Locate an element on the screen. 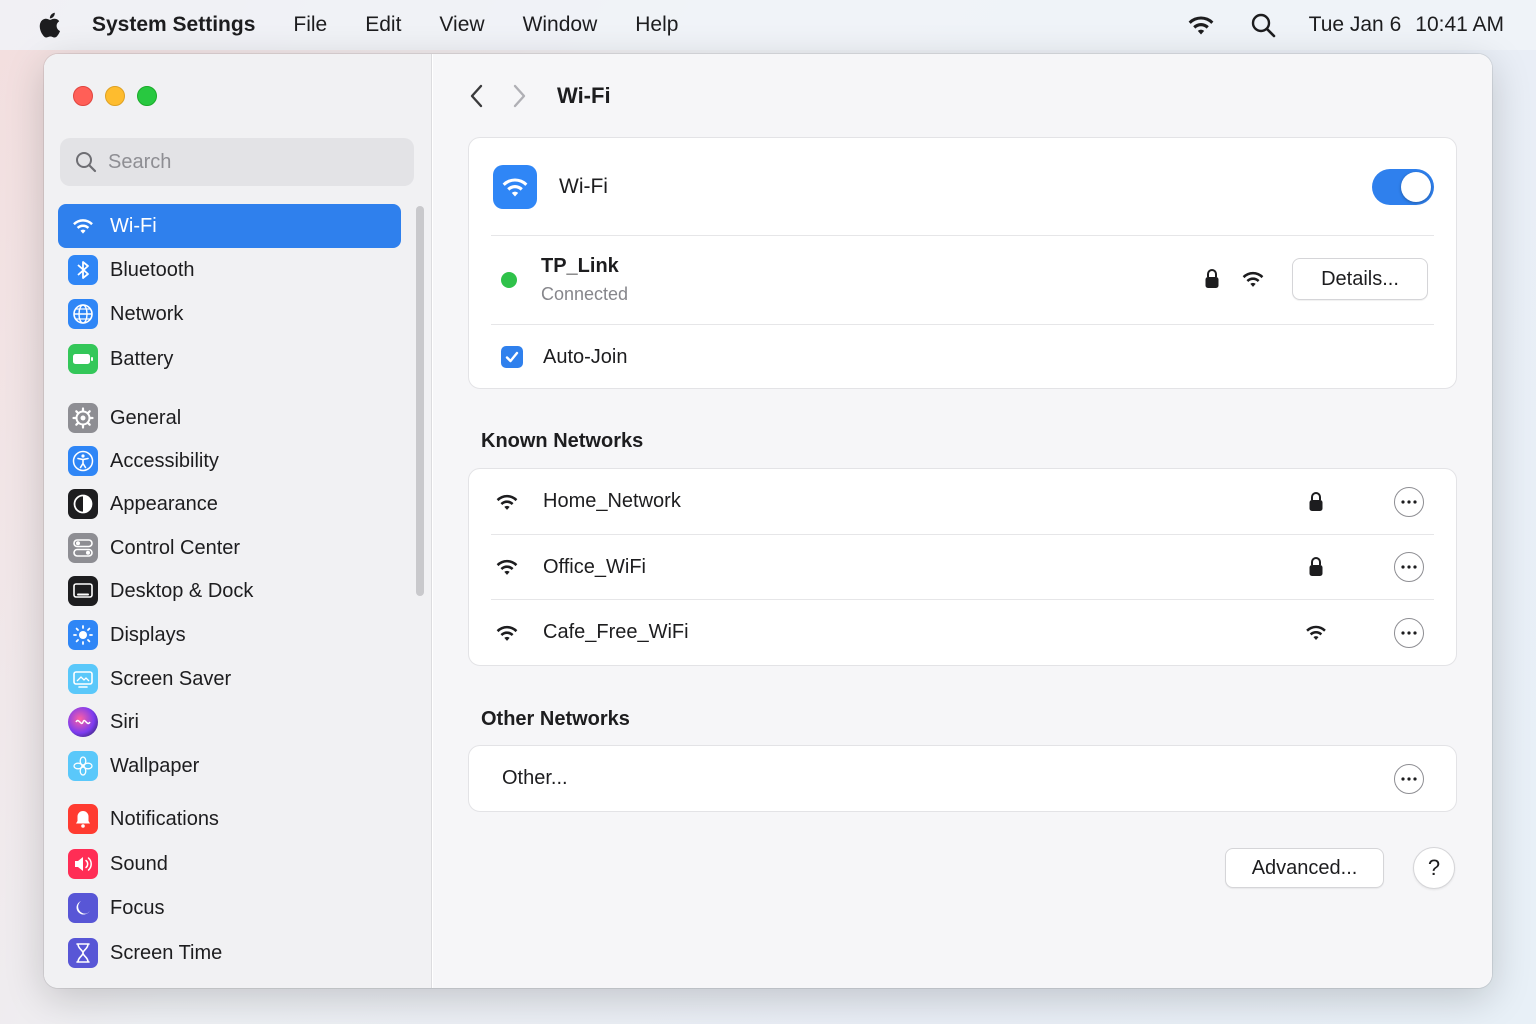 The height and width of the screenshot is (1024, 1536). search-icon is located at coordinates (86, 162).